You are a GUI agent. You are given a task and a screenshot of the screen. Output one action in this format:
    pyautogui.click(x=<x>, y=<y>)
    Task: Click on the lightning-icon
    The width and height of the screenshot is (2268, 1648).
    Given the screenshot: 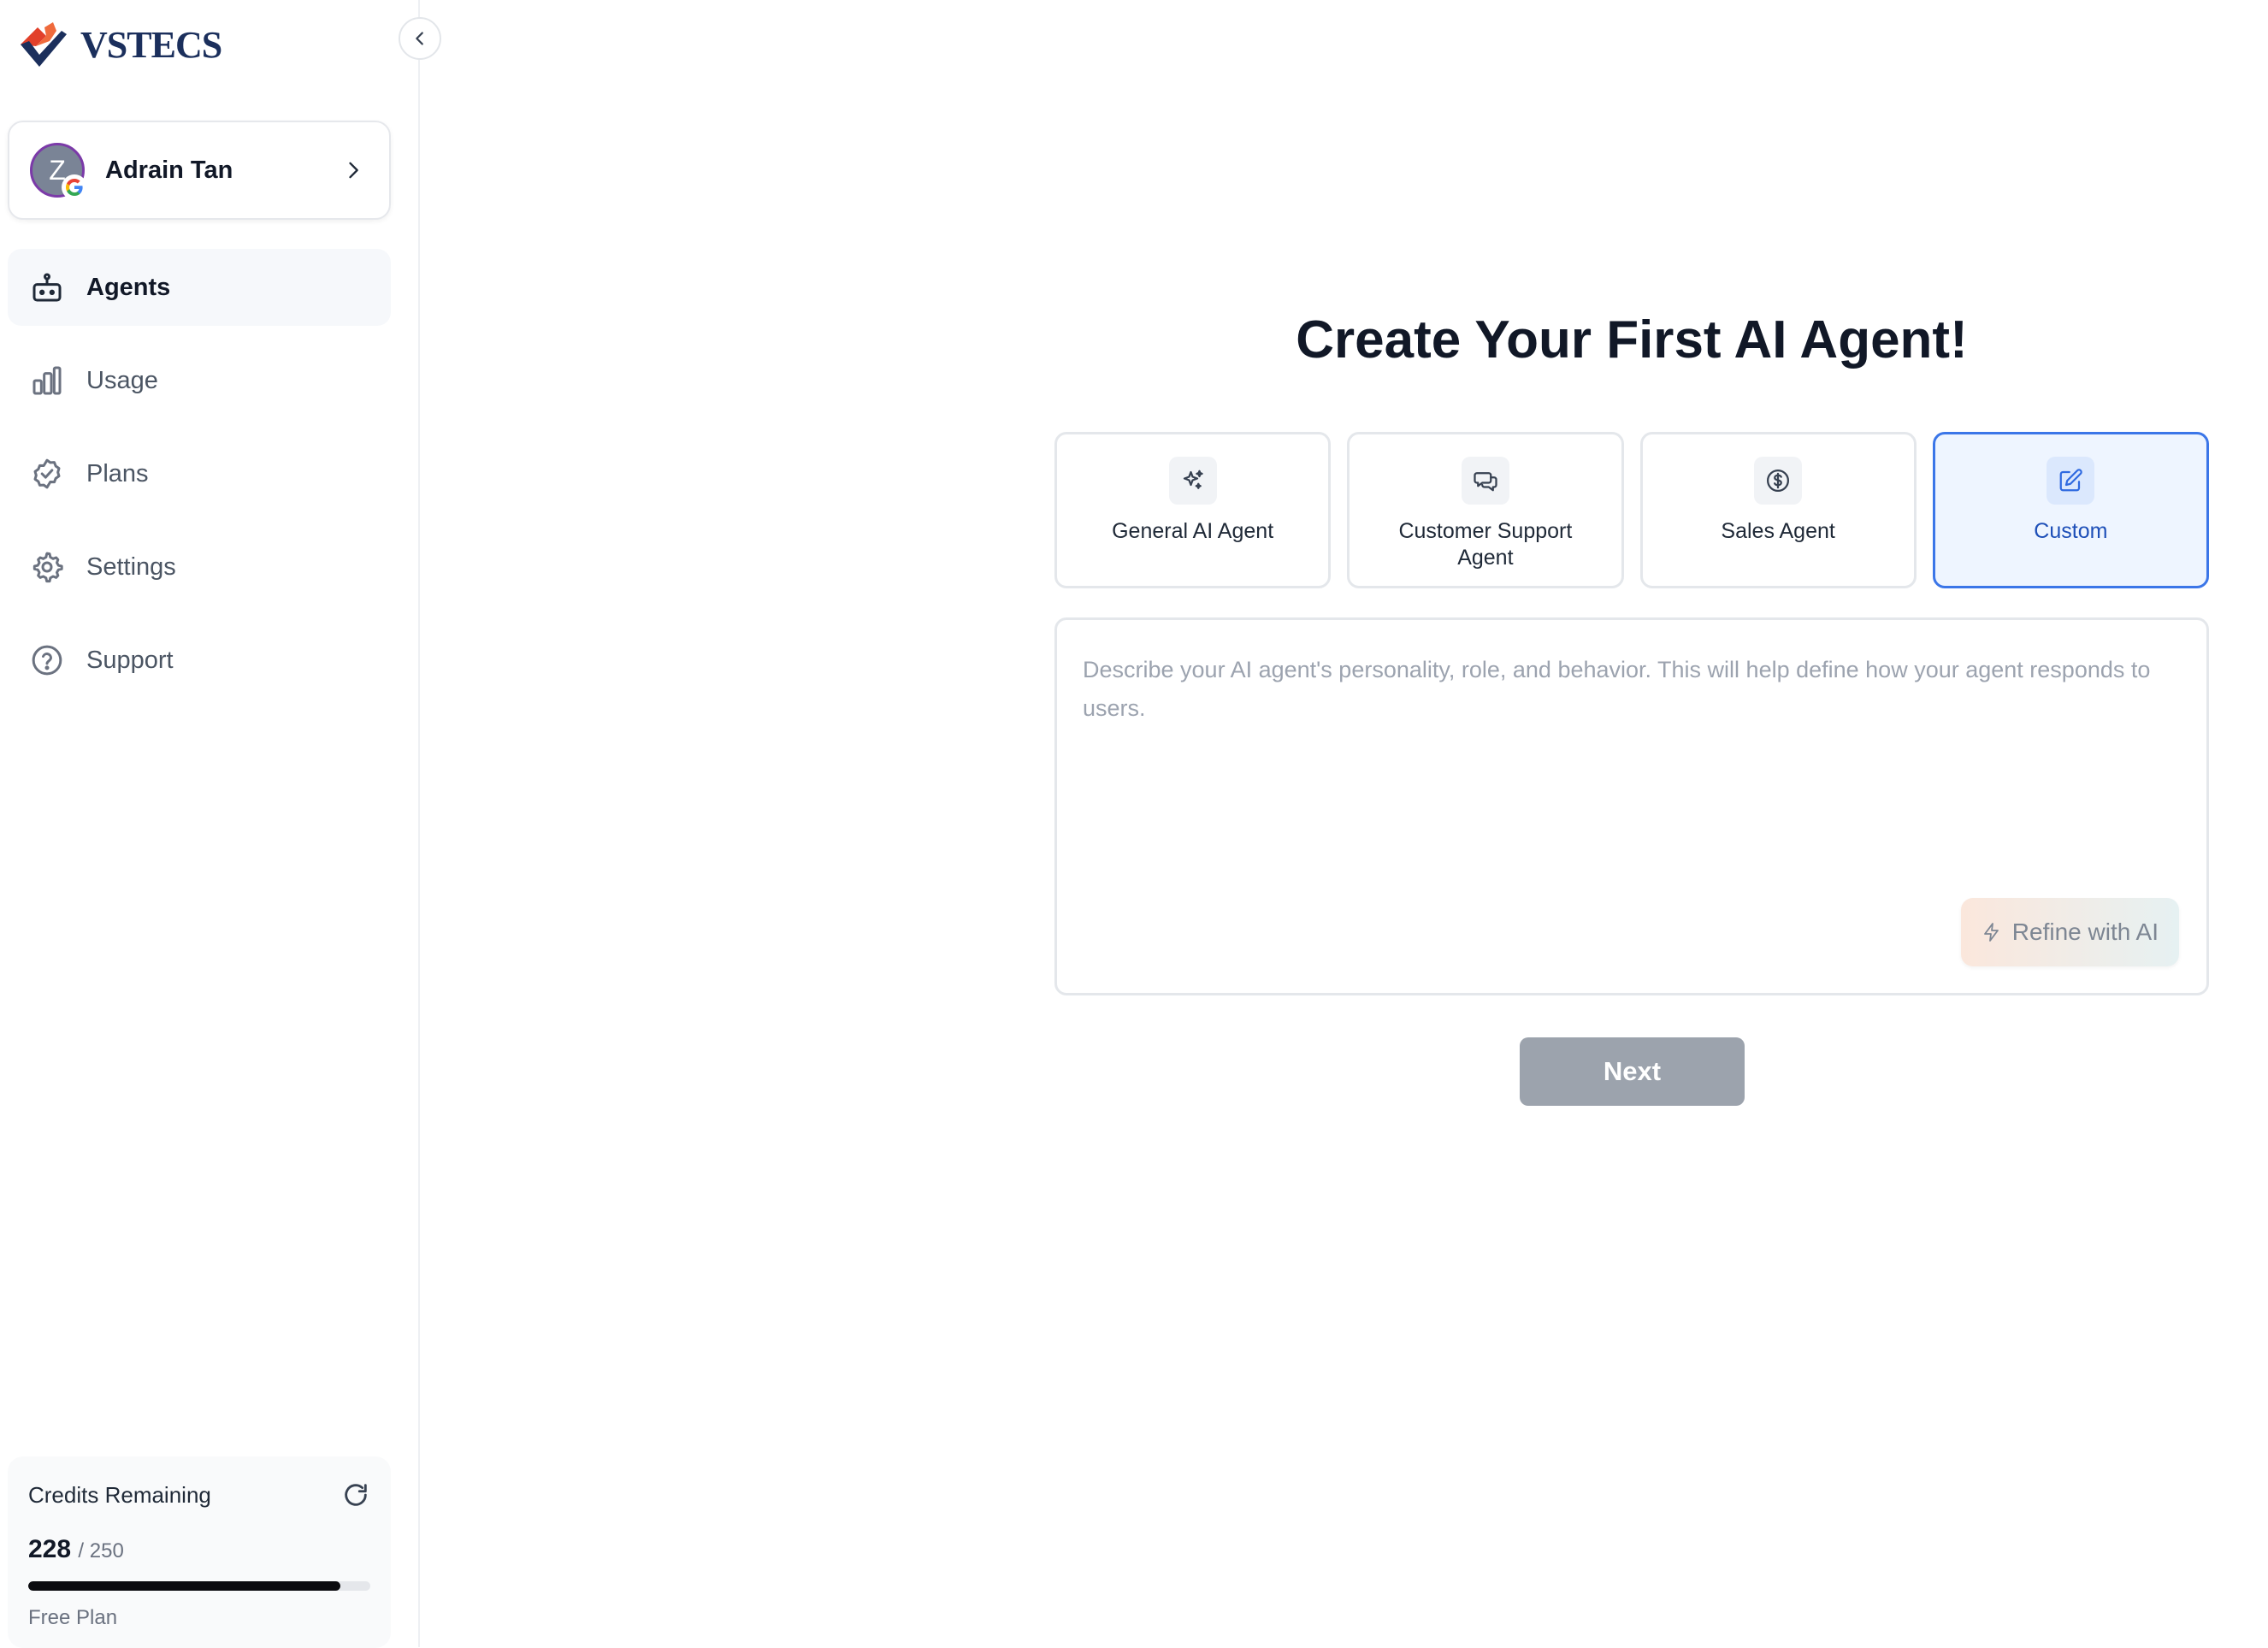 What is the action you would take?
    pyautogui.click(x=1991, y=932)
    